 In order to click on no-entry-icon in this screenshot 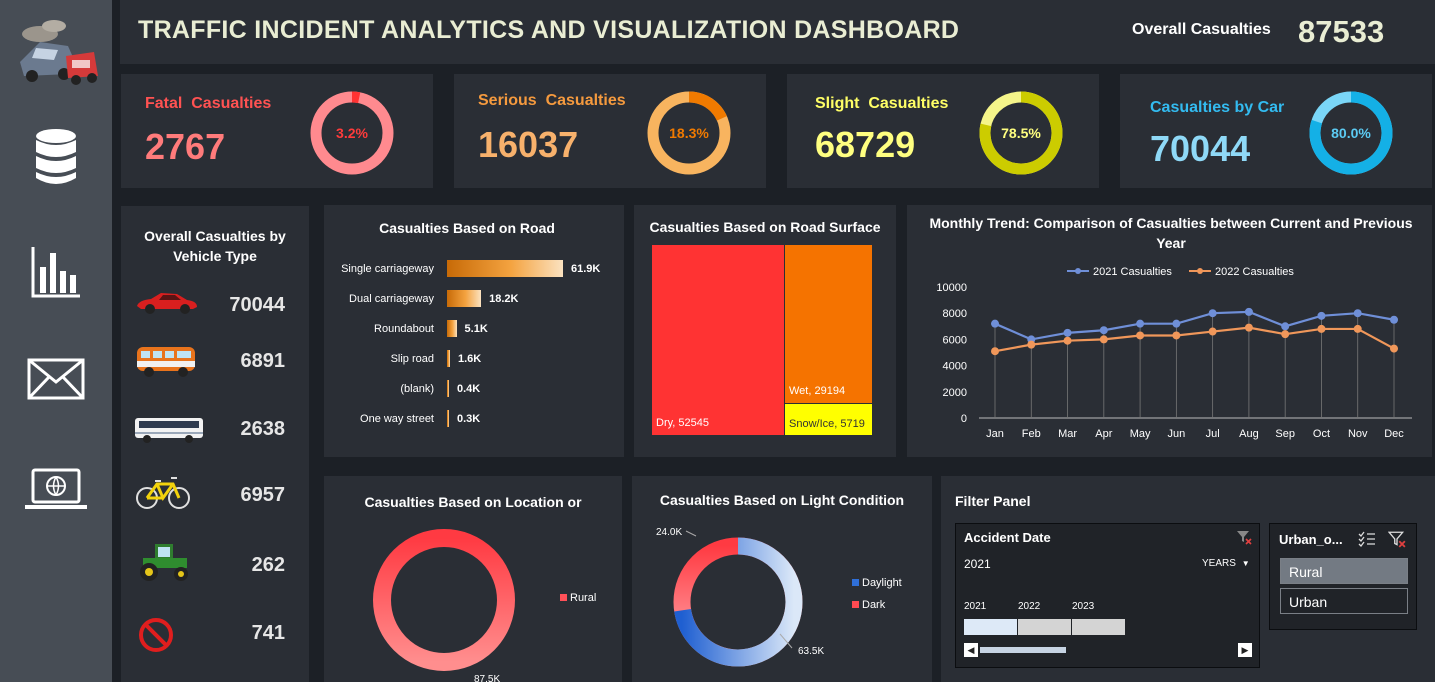, I will do `click(156, 635)`.